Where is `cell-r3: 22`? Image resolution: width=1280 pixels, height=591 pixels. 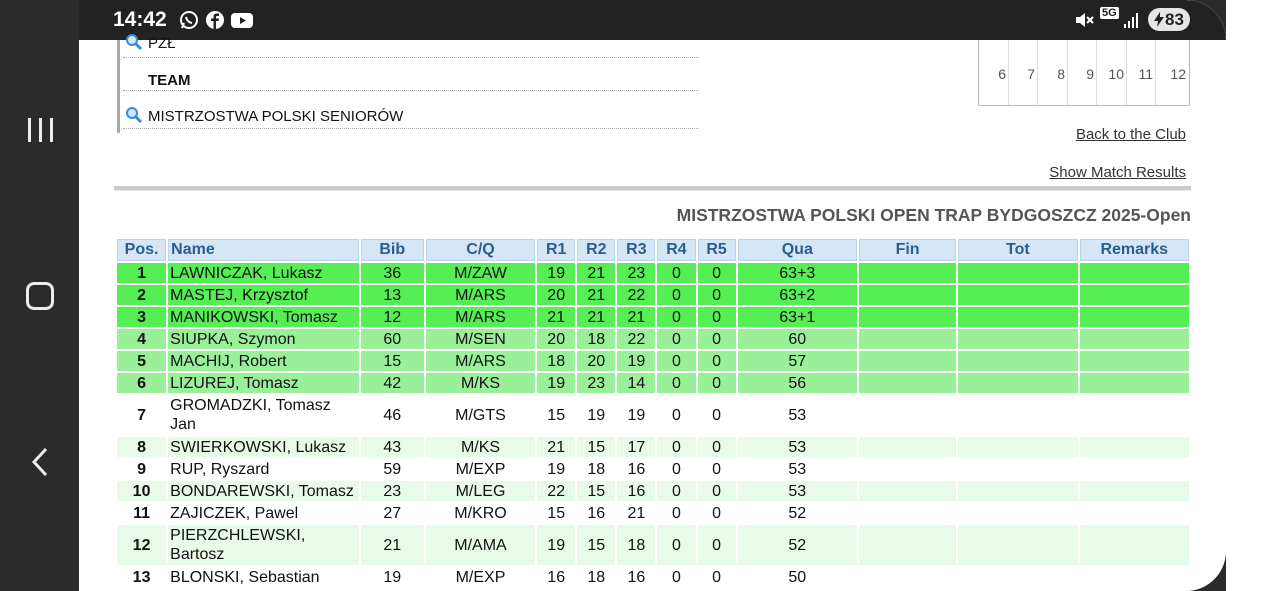
cell-r3: 22 is located at coordinates (636, 339).